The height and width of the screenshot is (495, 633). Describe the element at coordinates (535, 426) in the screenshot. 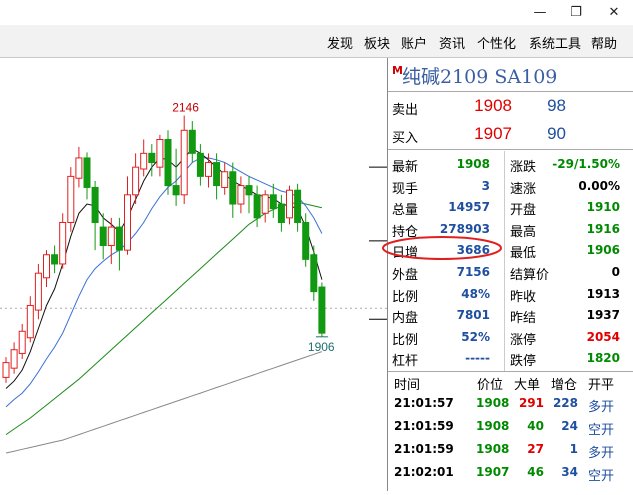

I see `tick-big-order: 40` at that location.